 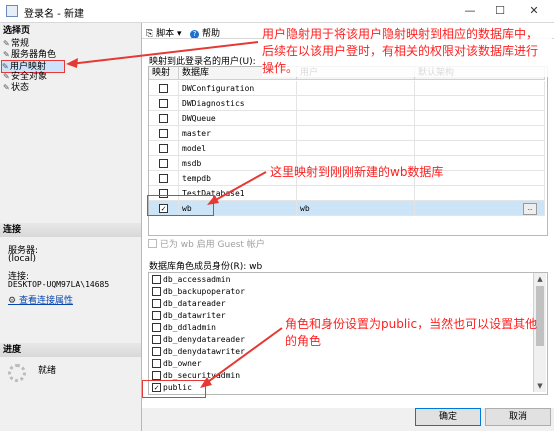 I want to click on arrowhead-user-mapping, so click(x=72, y=63).